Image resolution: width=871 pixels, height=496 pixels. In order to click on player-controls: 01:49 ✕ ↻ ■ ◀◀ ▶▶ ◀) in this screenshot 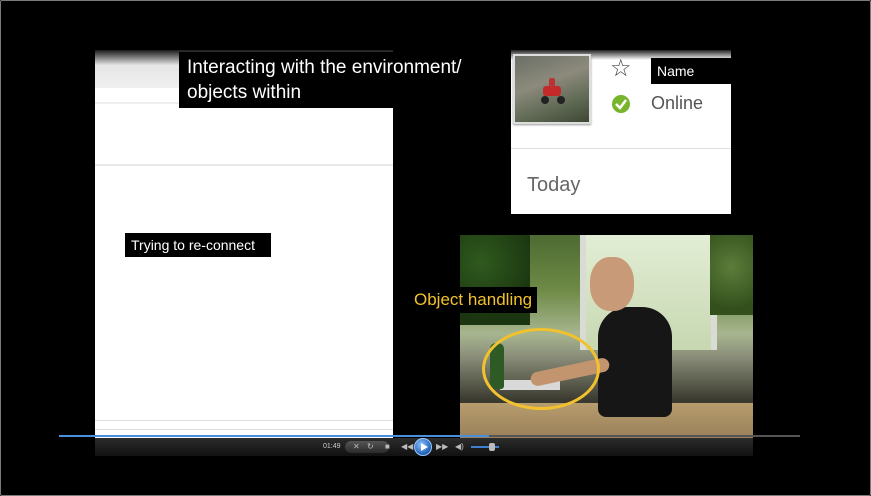, I will do `click(424, 447)`.